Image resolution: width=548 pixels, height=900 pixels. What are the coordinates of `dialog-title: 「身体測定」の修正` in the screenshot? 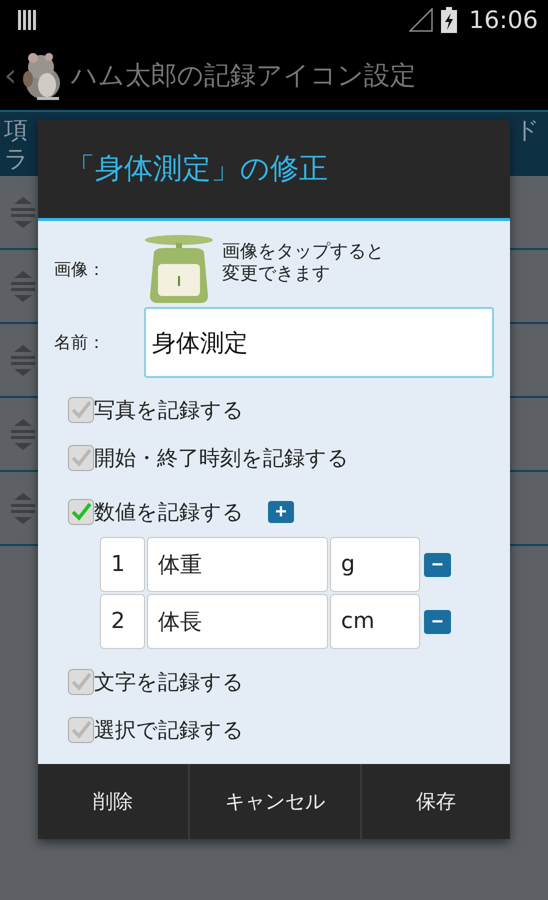 It's located at (197, 168).